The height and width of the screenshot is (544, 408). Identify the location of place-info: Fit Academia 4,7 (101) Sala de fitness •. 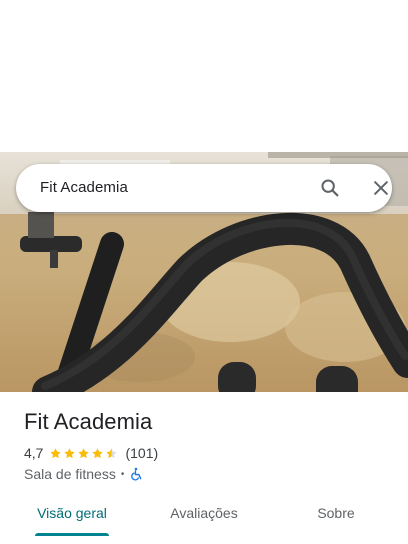
(204, 445).